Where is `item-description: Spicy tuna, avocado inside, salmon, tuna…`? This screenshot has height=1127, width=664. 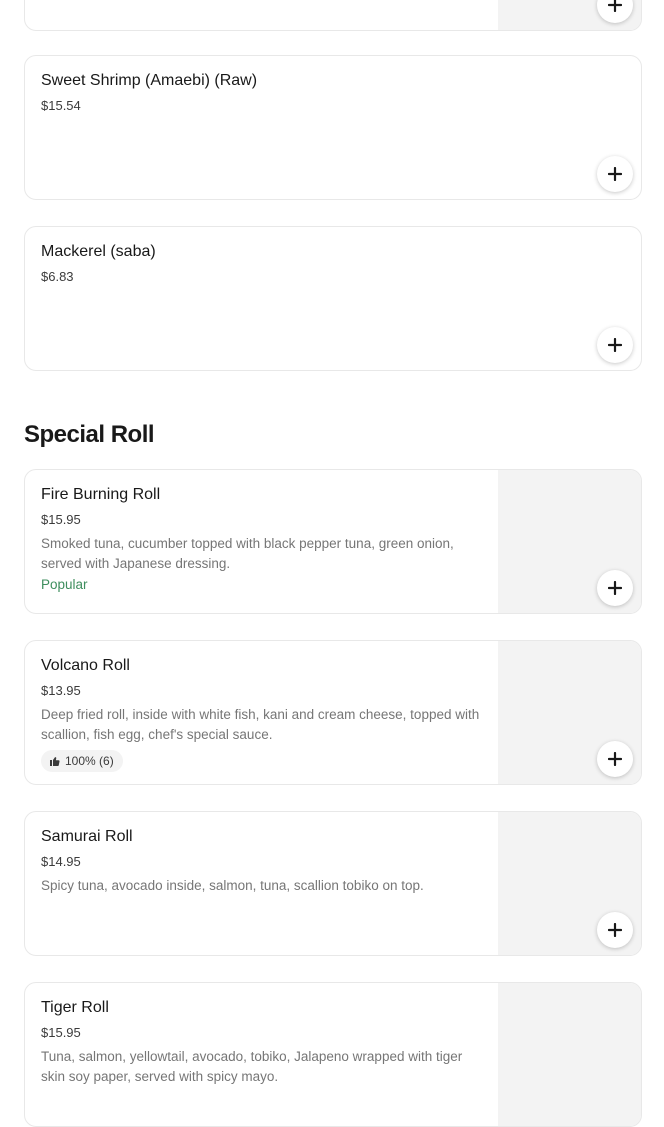
item-description: Spicy tuna, avocado inside, salmon, tuna… is located at coordinates (232, 885).